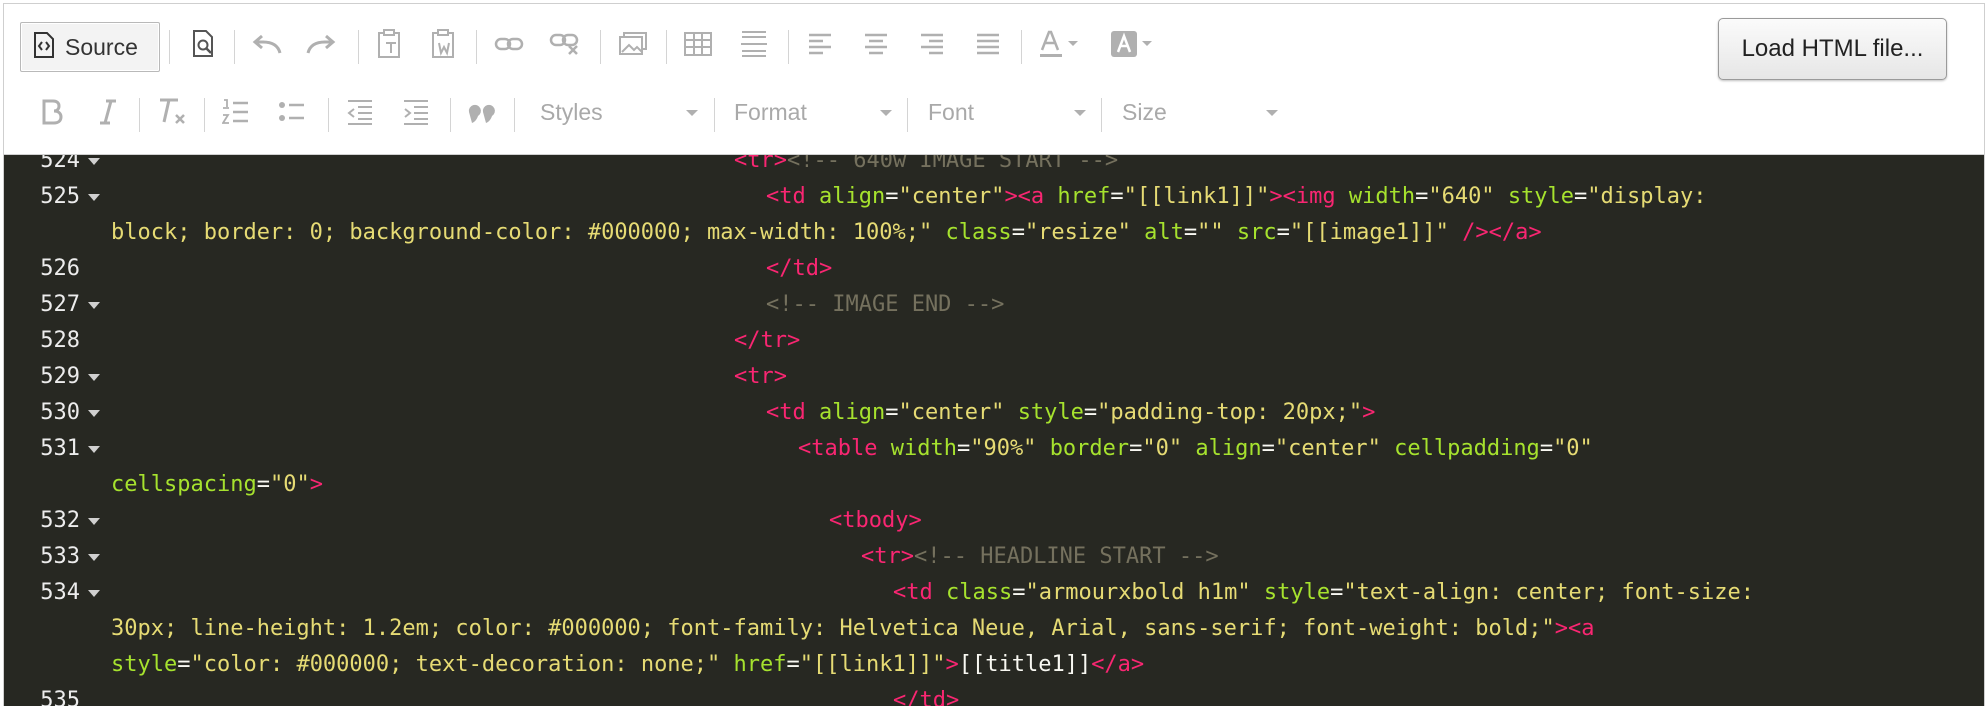 This screenshot has height=706, width=1988. I want to click on bold-button, so click(52, 112).